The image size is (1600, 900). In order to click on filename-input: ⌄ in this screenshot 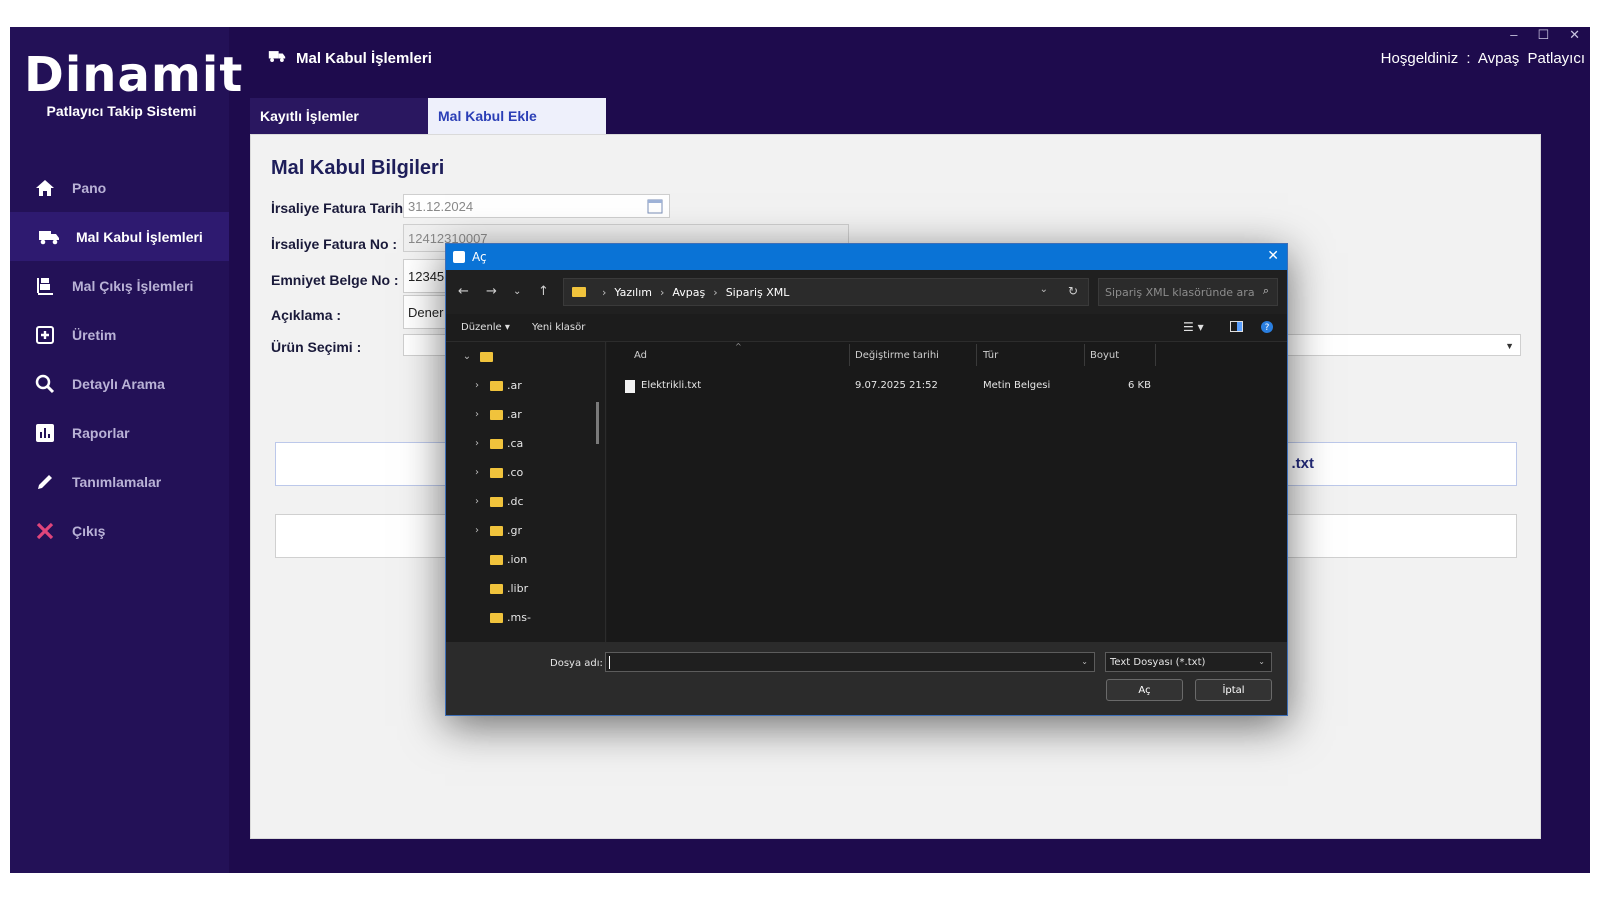, I will do `click(850, 662)`.